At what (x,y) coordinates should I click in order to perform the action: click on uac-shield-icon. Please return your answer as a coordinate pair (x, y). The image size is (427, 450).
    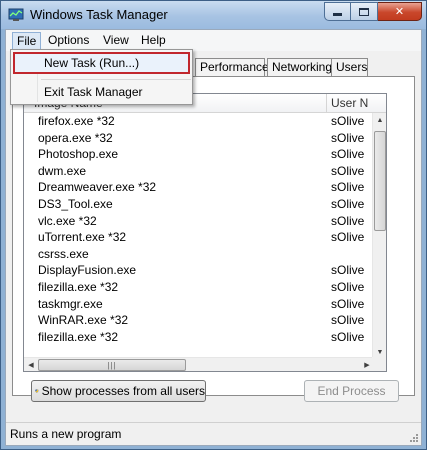
    Looking at the image, I should click on (37, 391).